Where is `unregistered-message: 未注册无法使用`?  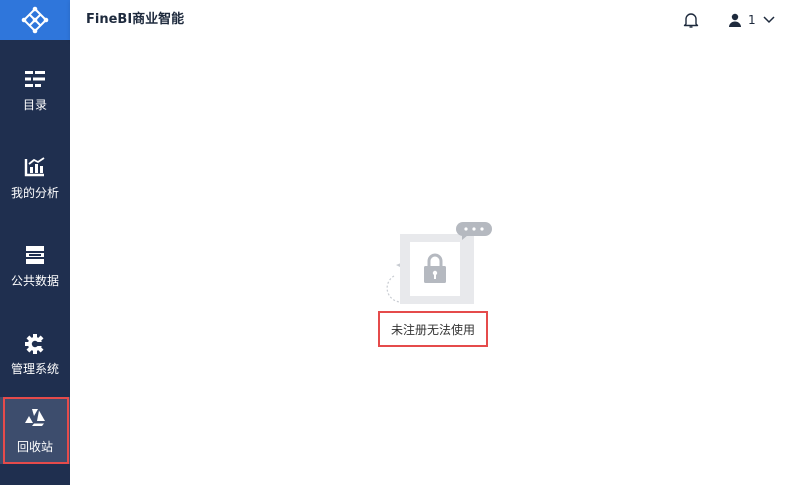
unregistered-message: 未注册无法使用 is located at coordinates (433, 329).